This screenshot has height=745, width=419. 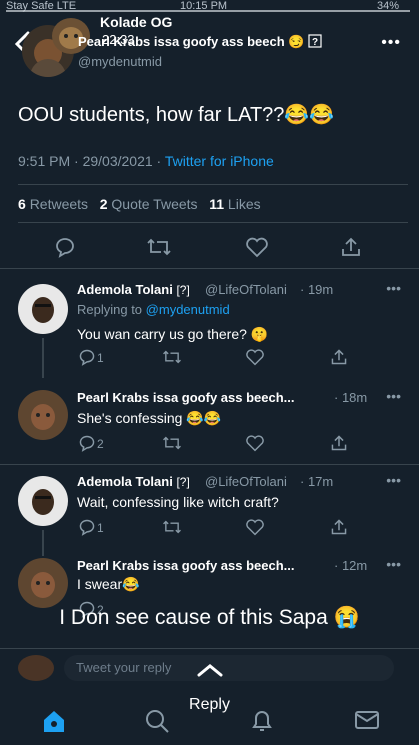 What do you see at coordinates (178, 502) in the screenshot?
I see `reply-text: Wait, confessing like witch craft?` at bounding box center [178, 502].